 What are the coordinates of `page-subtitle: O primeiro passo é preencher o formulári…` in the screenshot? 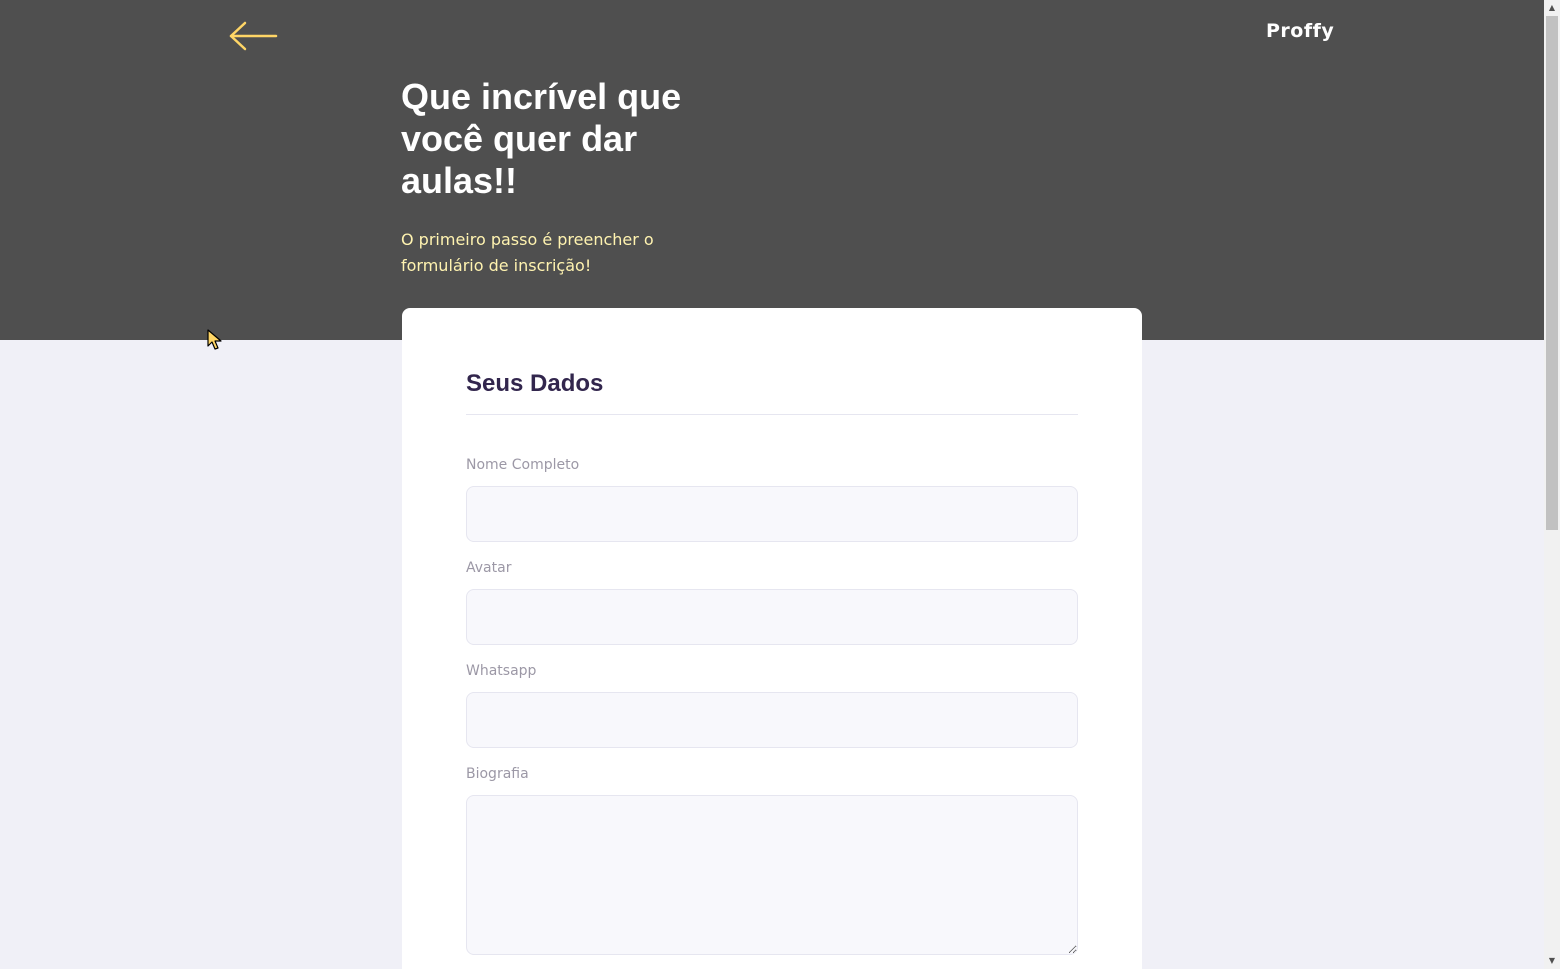 It's located at (527, 252).